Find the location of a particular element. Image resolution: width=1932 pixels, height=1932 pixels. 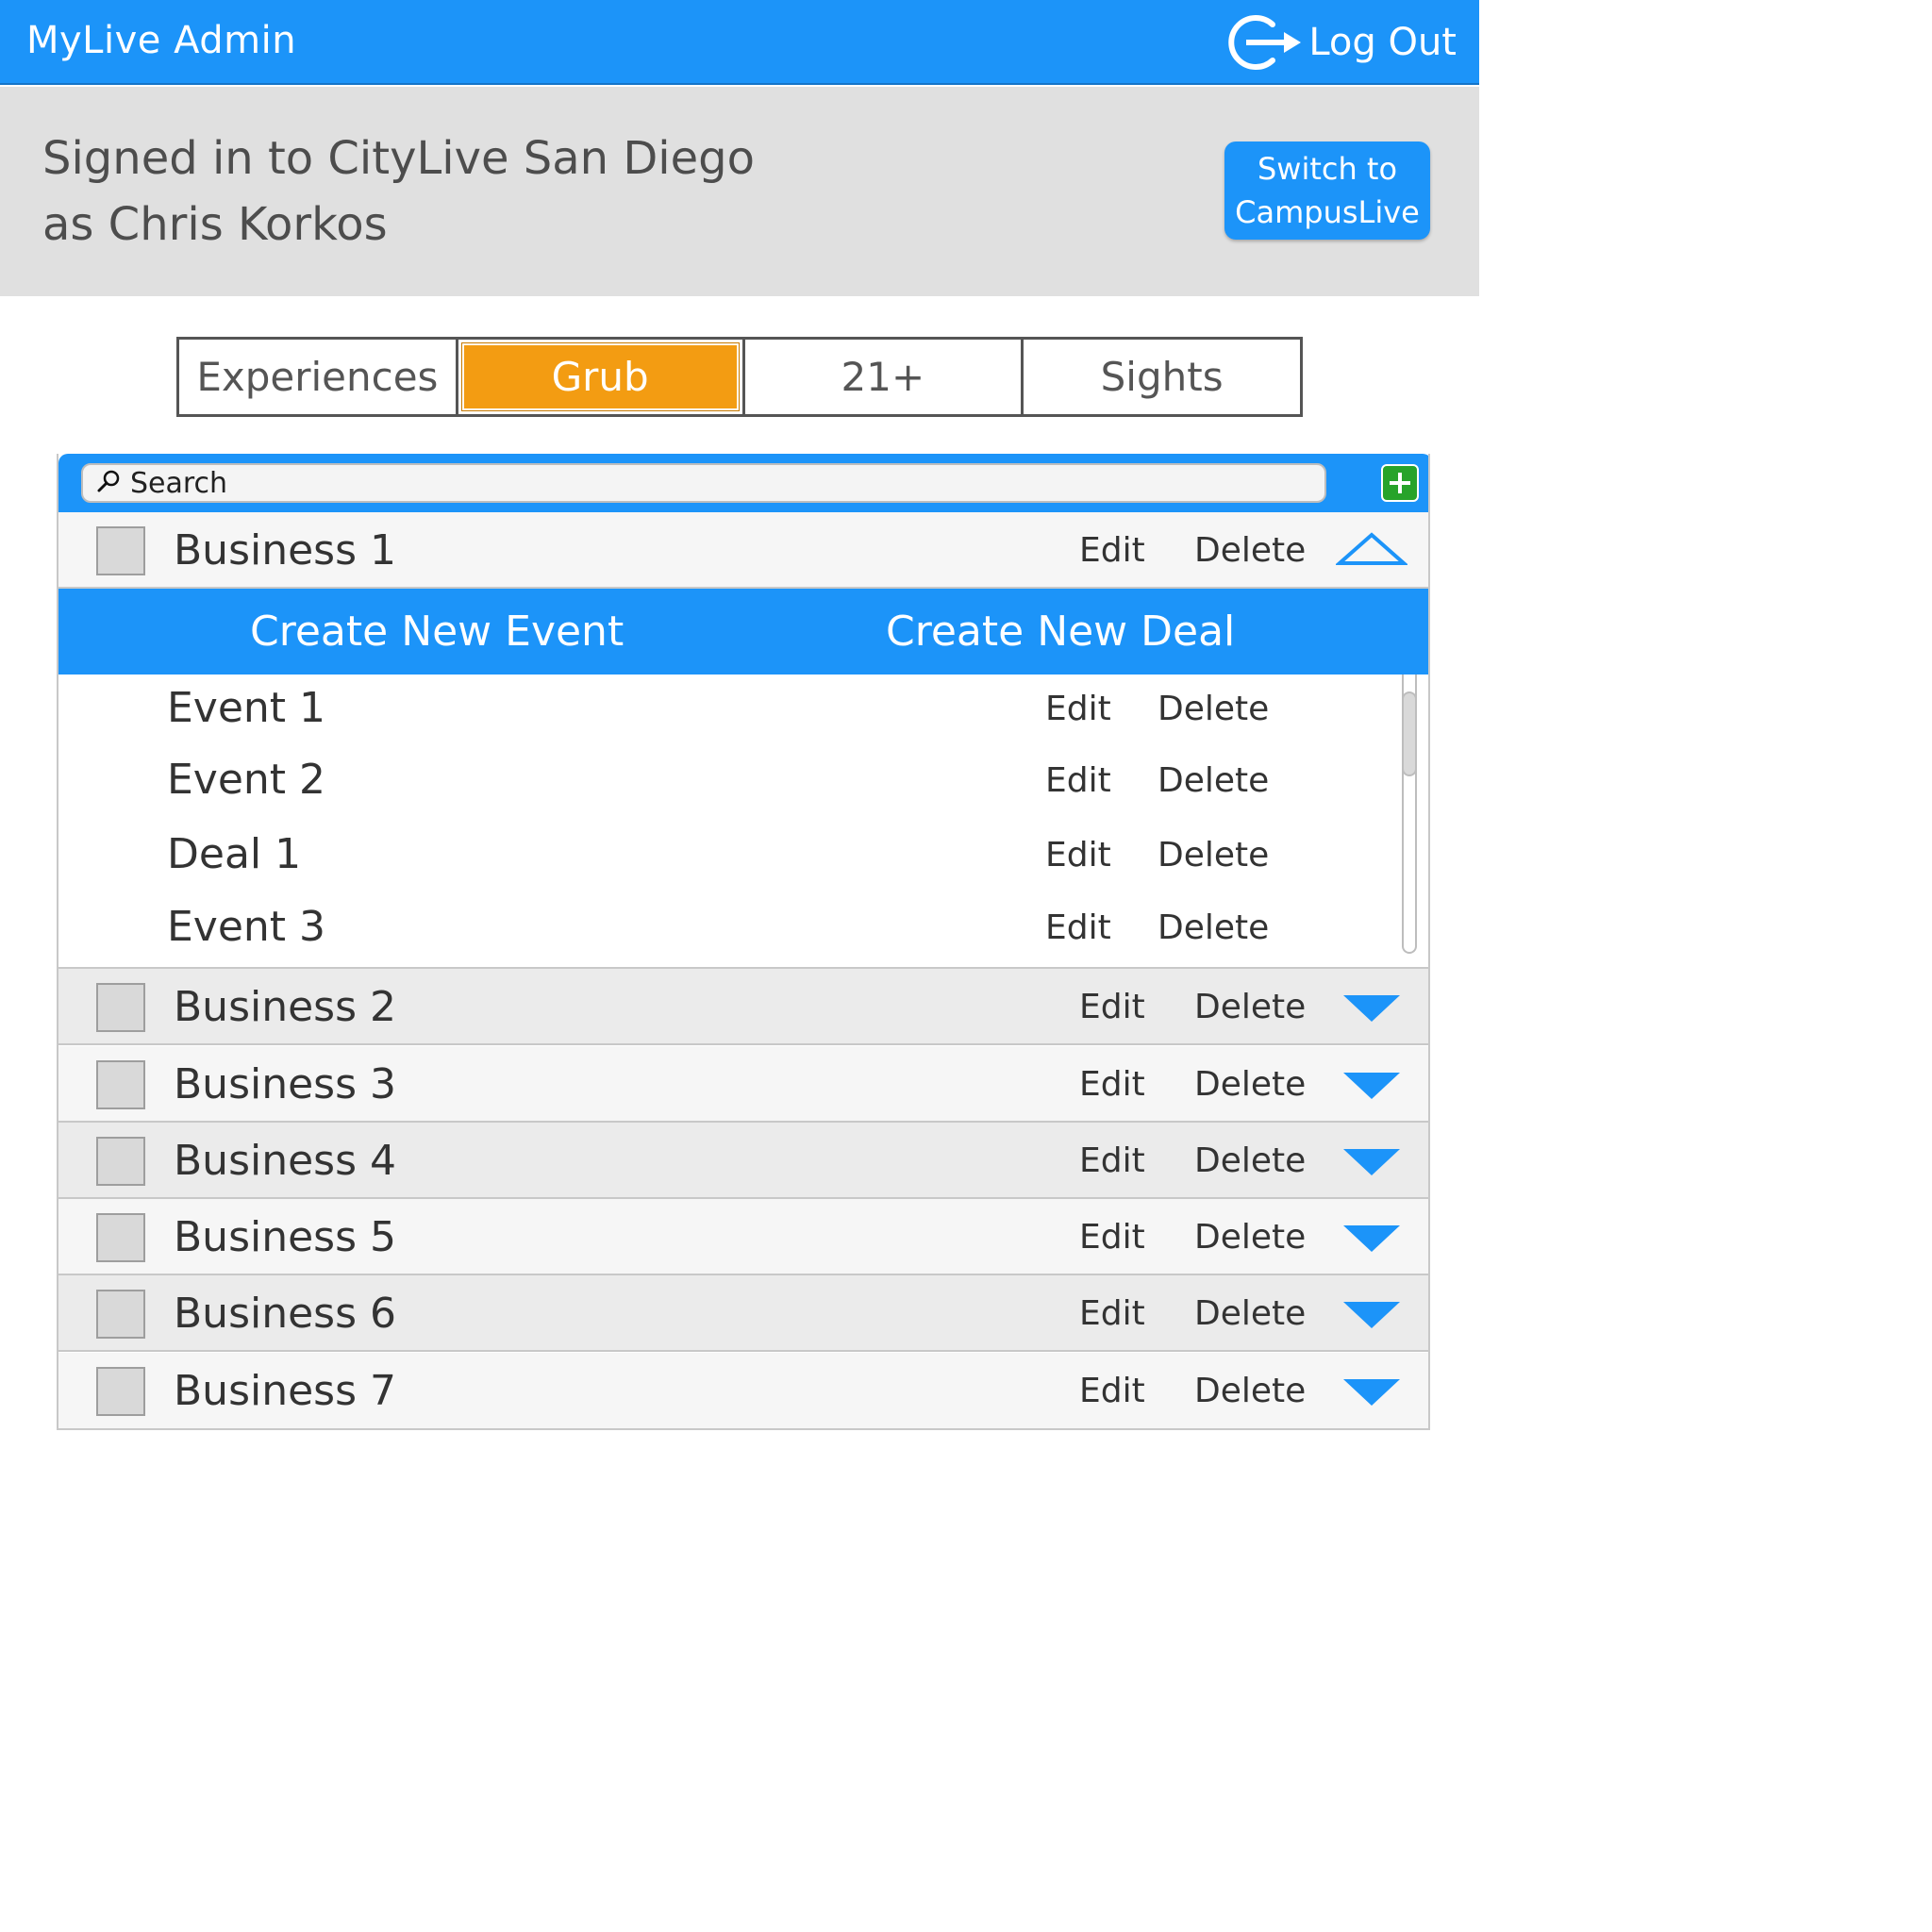

business-row-7: Business 7 Edit Delete is located at coordinates (743, 1390).